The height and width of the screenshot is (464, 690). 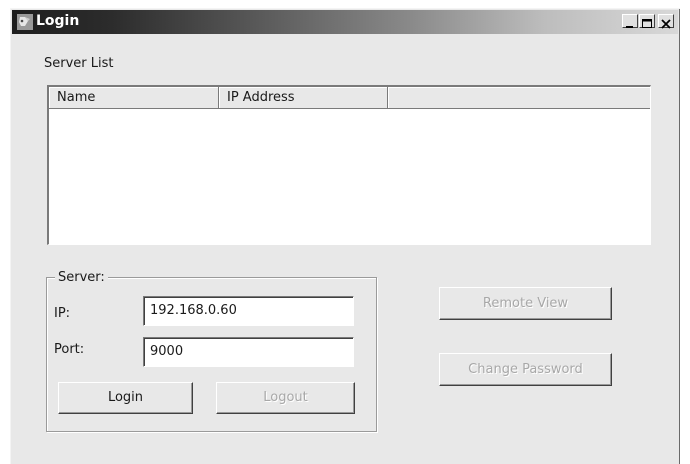 What do you see at coordinates (630, 21) in the screenshot?
I see `minimize-button` at bounding box center [630, 21].